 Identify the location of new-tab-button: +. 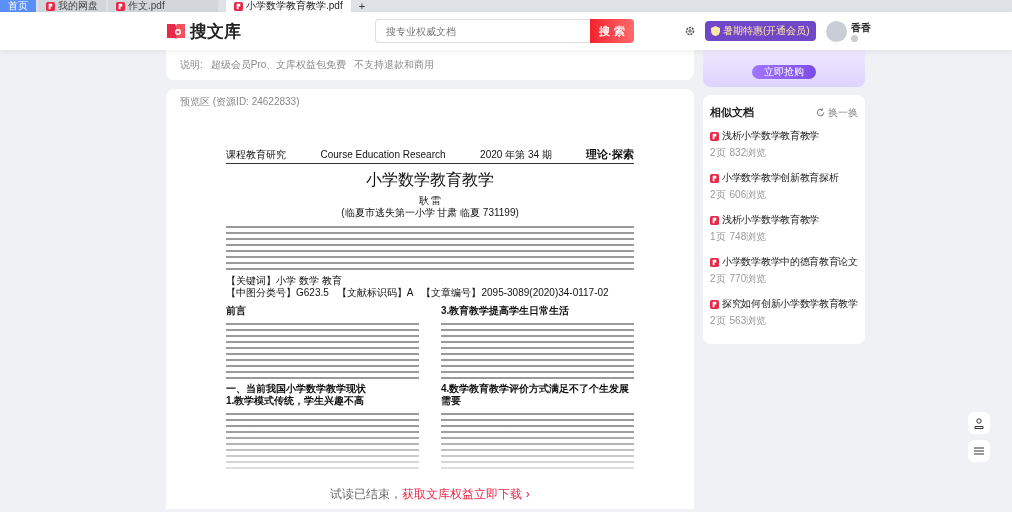
(362, 6).